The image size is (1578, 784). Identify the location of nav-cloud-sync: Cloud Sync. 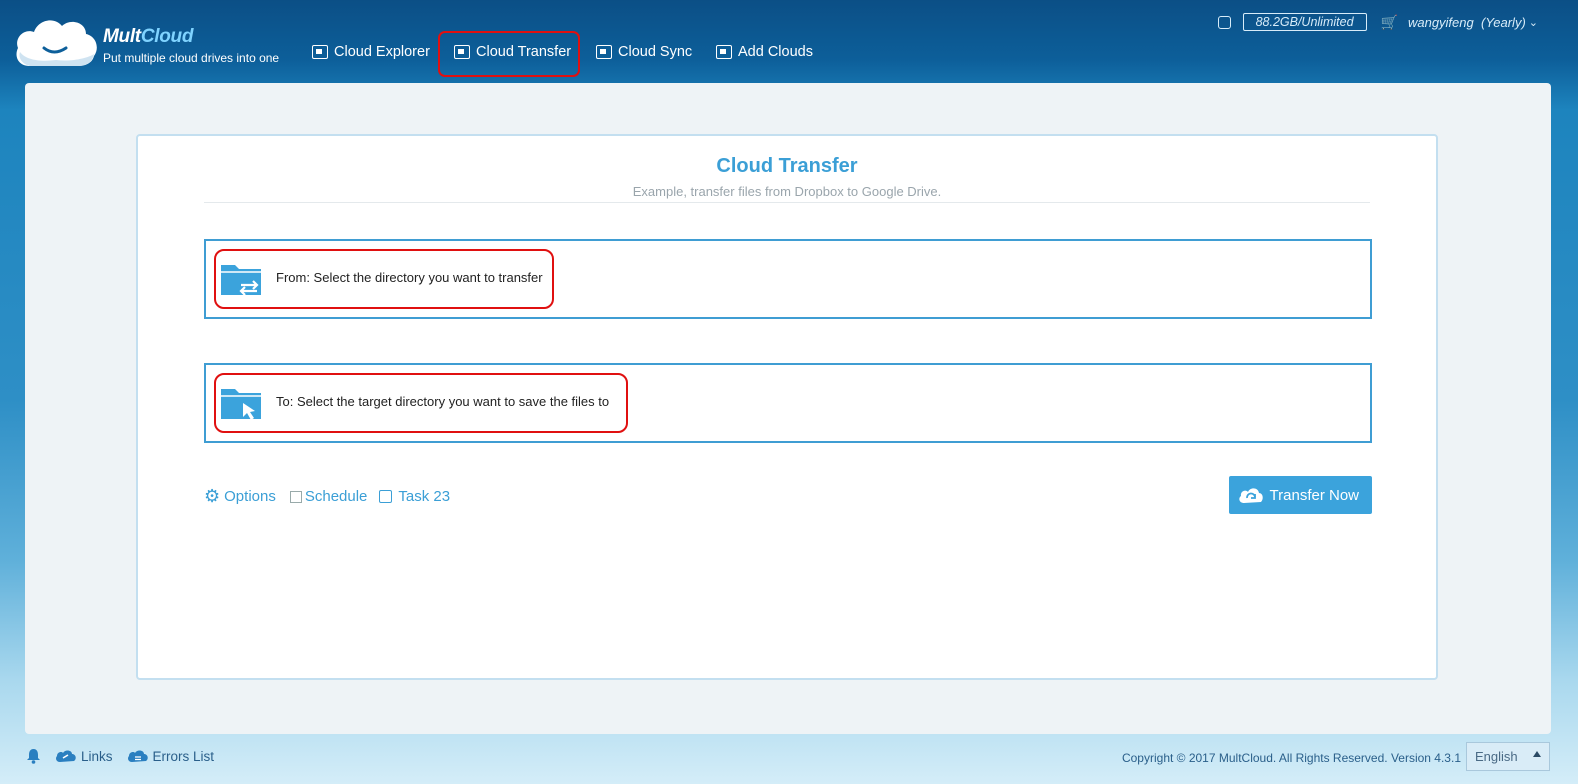
(644, 52).